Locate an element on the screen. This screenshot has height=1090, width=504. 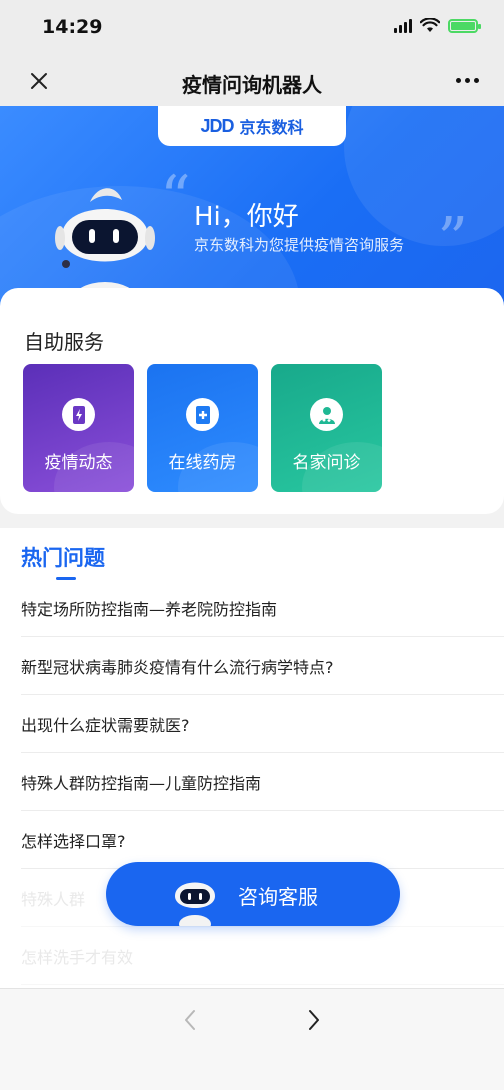
more-icon is located at coordinates (467, 80).